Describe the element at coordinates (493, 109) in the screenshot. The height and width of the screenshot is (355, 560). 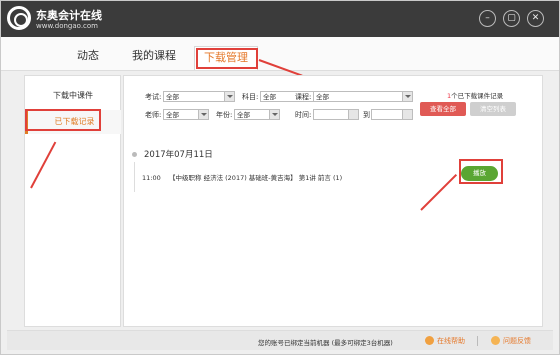
I see `clear-list-button: 清空列表` at that location.